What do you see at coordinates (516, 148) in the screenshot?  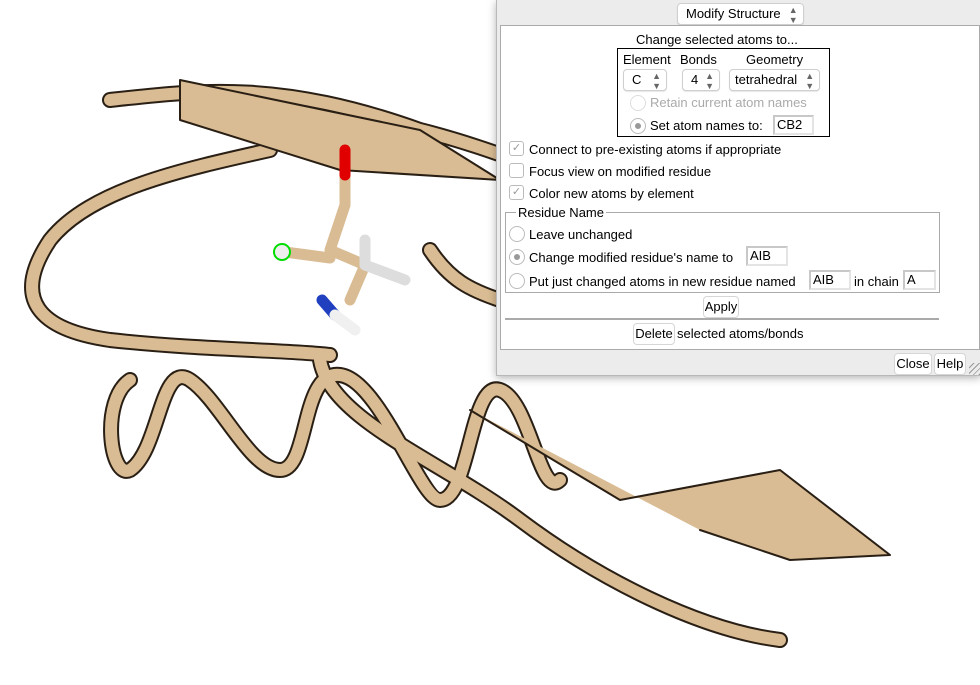 I see `connect-checkbox: ✓` at bounding box center [516, 148].